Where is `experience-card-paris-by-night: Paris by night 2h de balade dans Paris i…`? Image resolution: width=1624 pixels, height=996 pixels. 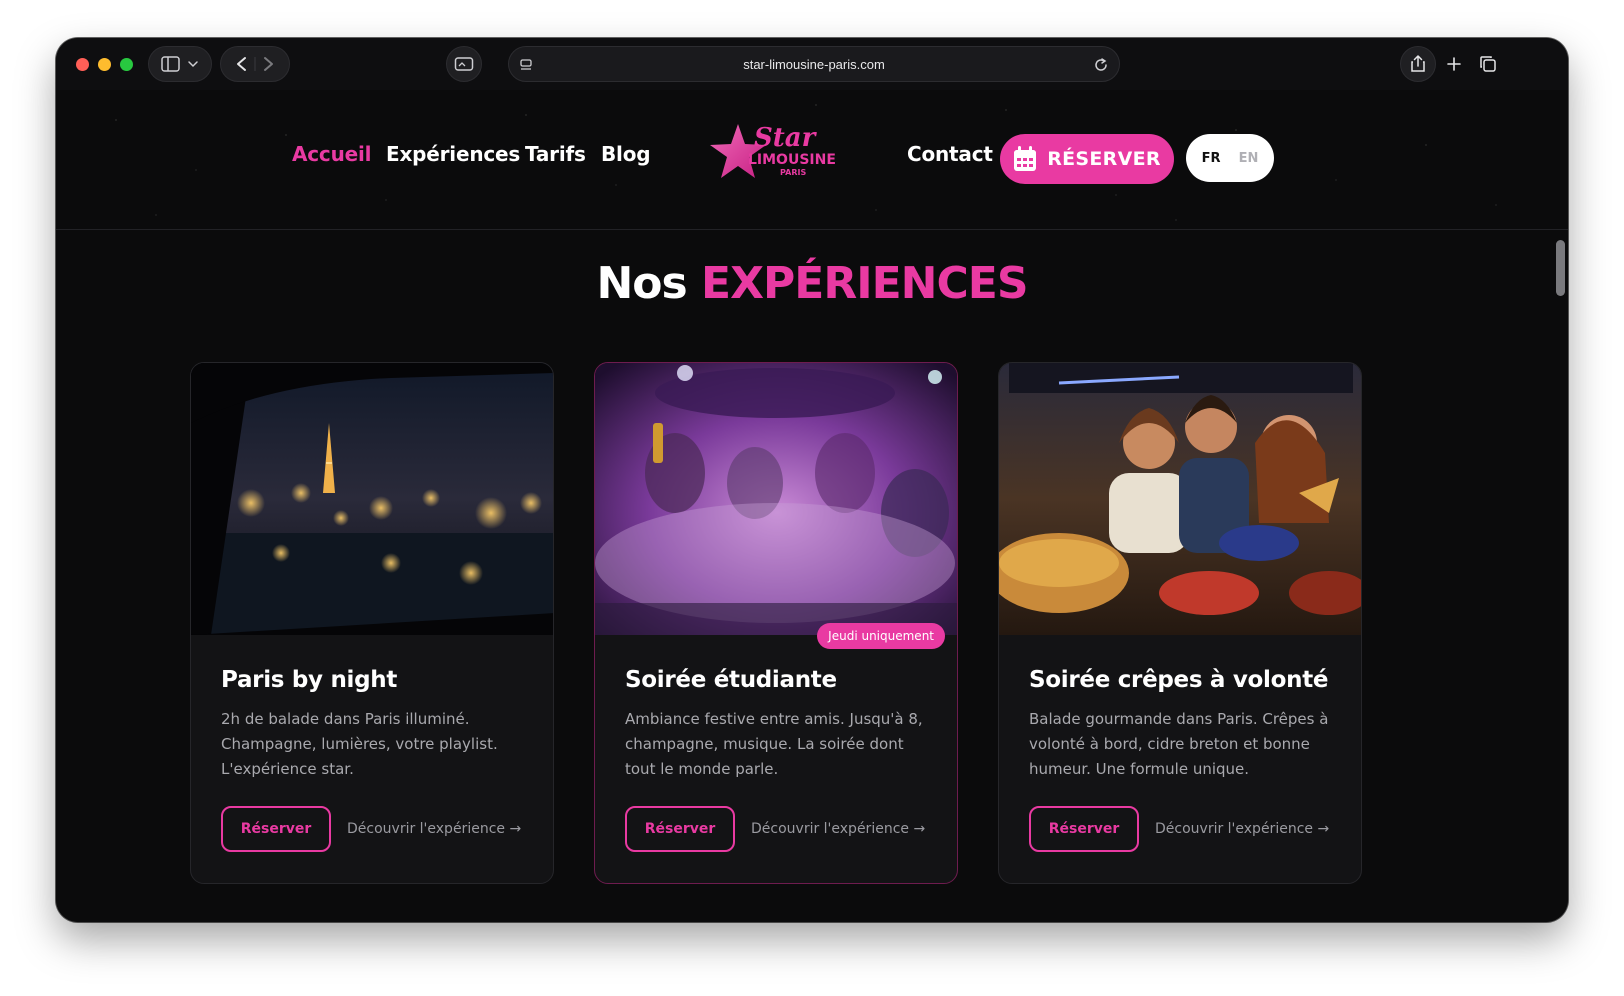 experience-card-paris-by-night: Paris by night 2h de balade dans Paris i… is located at coordinates (372, 623).